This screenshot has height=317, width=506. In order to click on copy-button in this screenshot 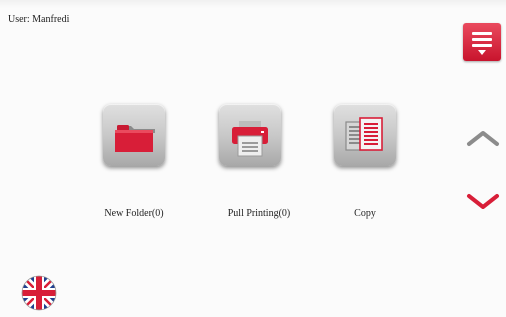, I will do `click(365, 135)`.